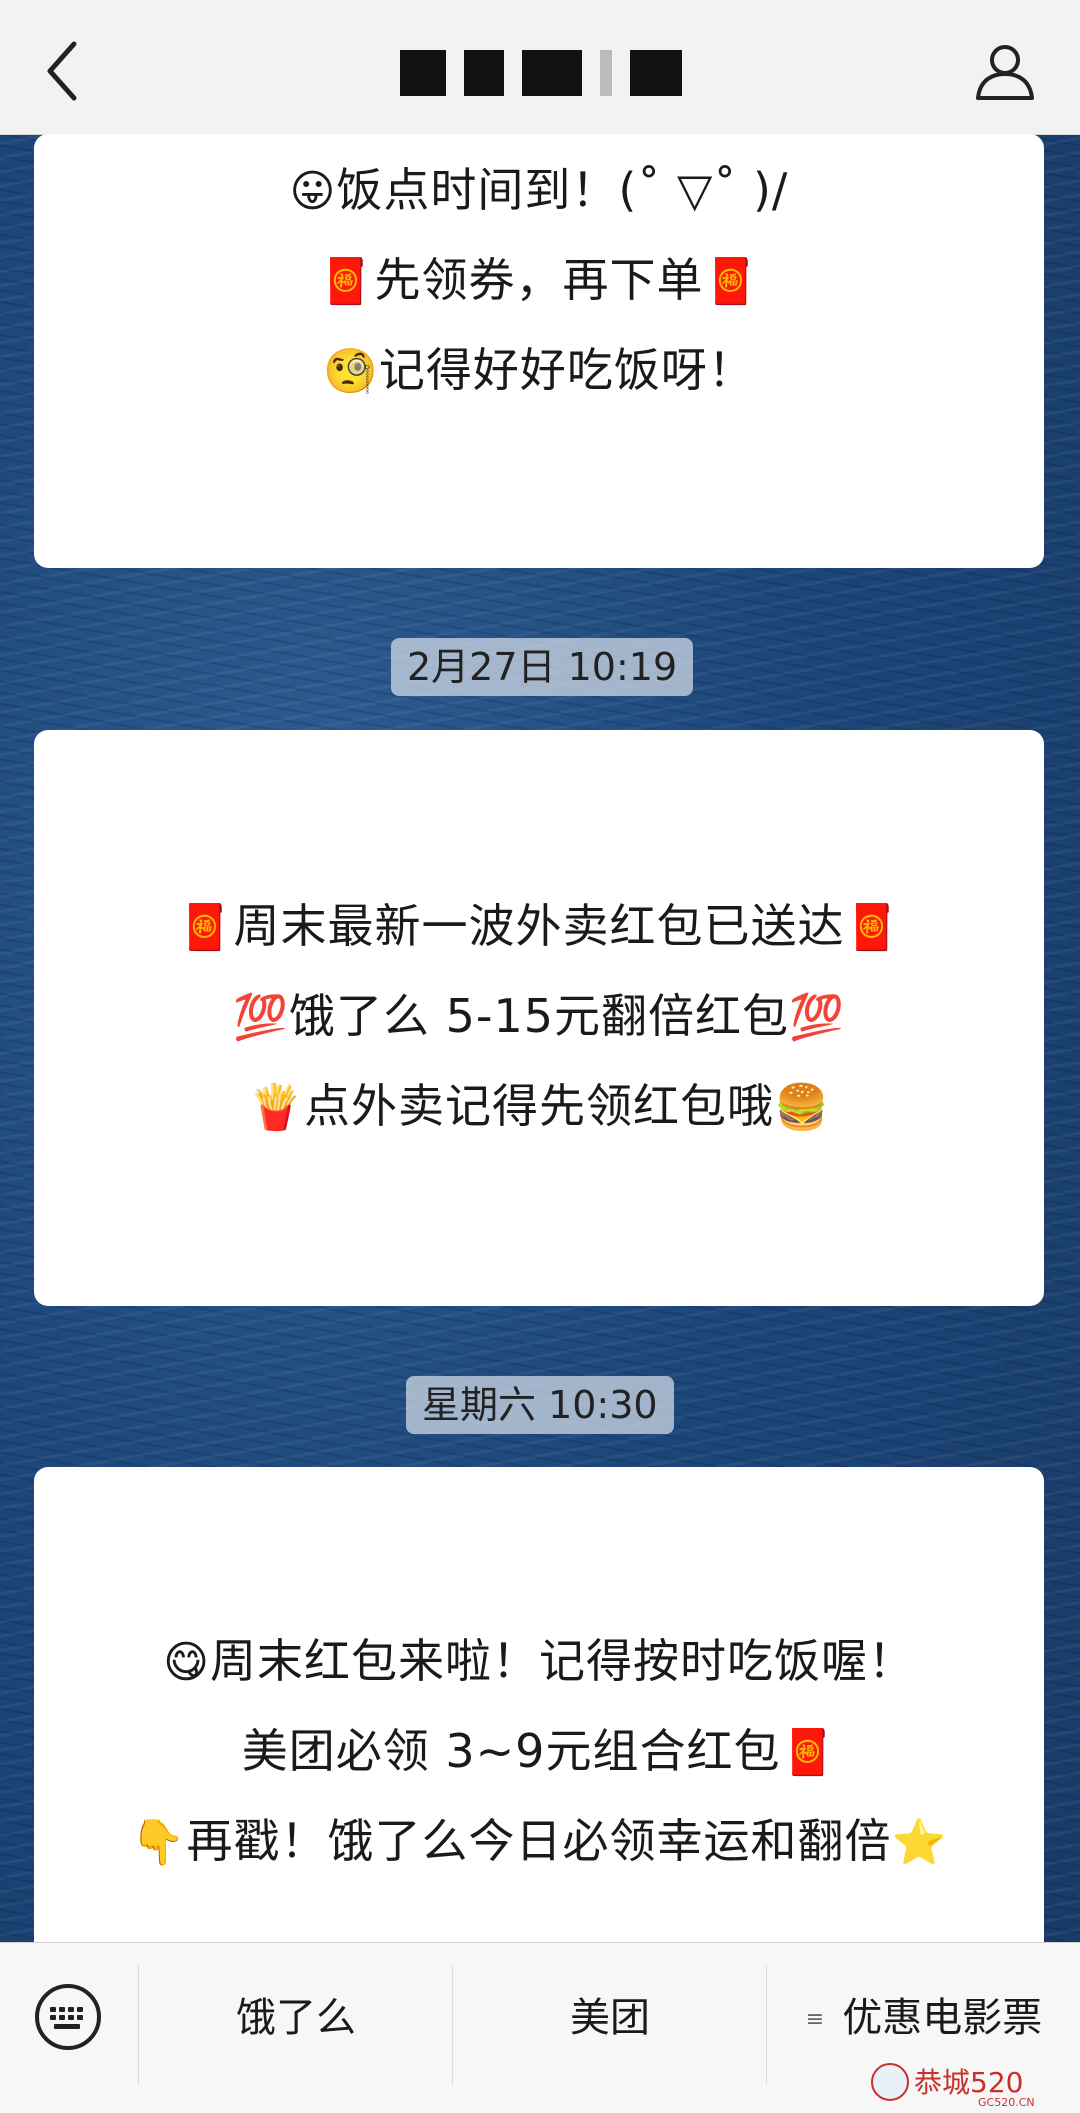 This screenshot has width=1080, height=2113. I want to click on watermark-subtext: GC520.CN, so click(1006, 2102).